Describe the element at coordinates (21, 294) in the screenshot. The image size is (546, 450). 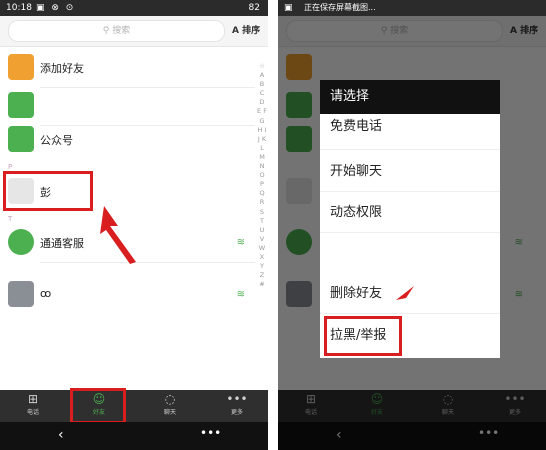
I see `avatar` at that location.